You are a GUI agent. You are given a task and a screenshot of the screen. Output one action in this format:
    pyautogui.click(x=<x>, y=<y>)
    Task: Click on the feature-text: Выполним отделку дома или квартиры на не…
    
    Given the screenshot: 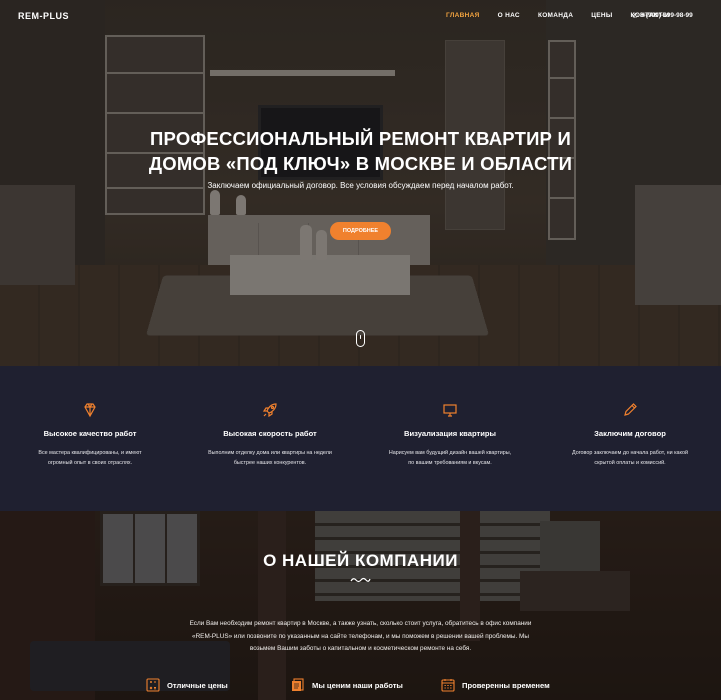 What is the action you would take?
    pyautogui.click(x=270, y=458)
    